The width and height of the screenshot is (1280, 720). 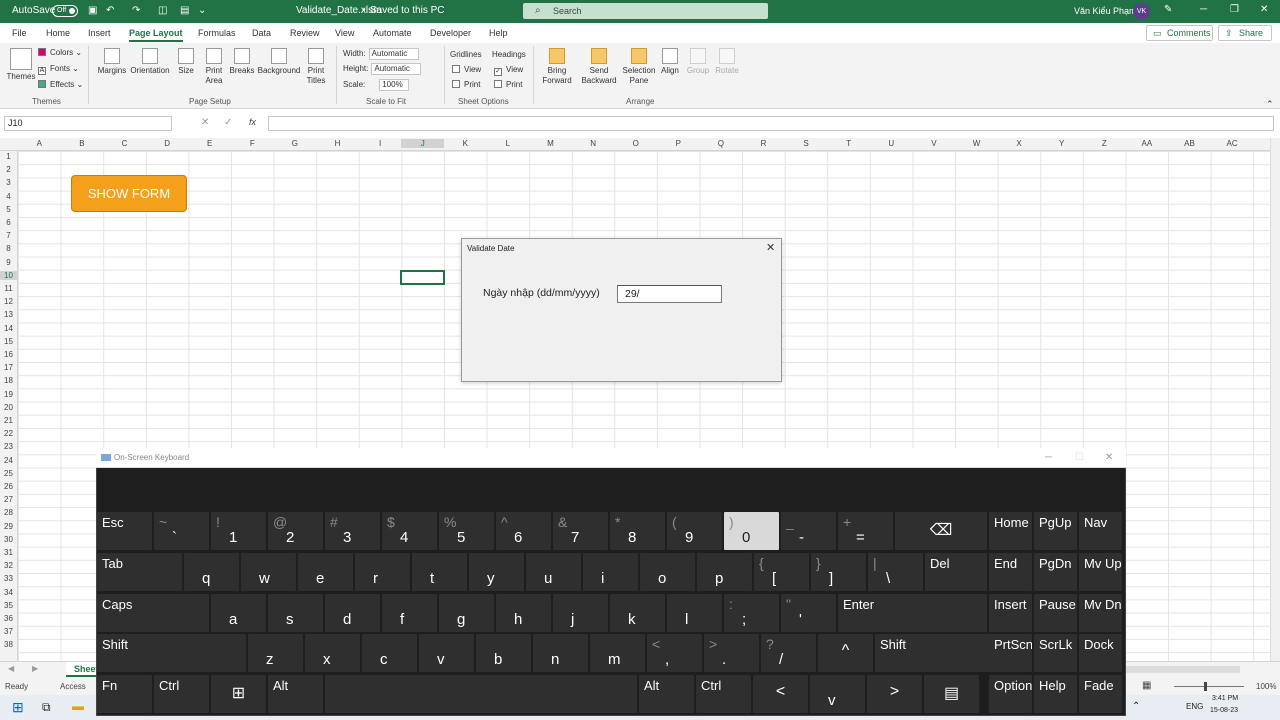 What do you see at coordinates (731, 653) in the screenshot?
I see `key-.: >.` at bounding box center [731, 653].